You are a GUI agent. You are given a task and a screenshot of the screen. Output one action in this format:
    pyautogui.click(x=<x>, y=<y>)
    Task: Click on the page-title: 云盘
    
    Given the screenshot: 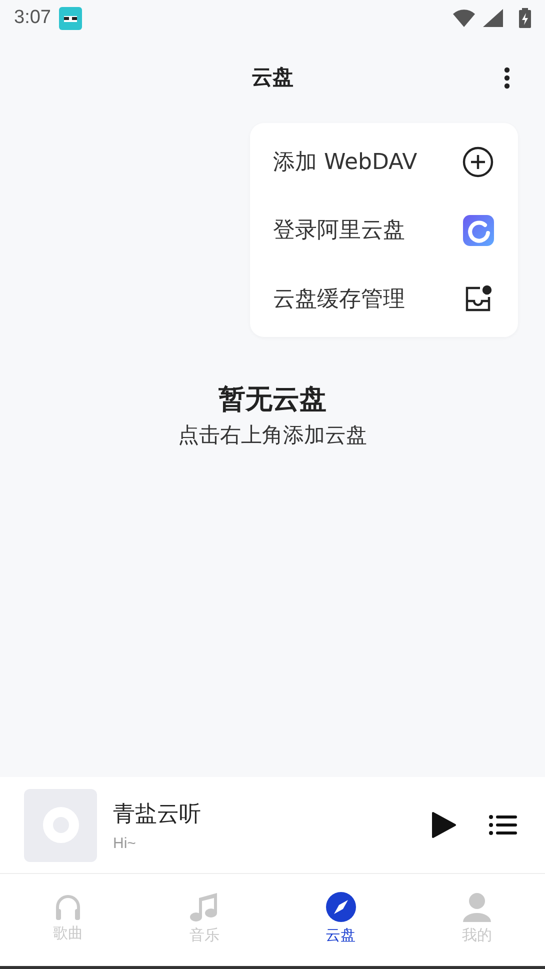 What is the action you would take?
    pyautogui.click(x=273, y=77)
    